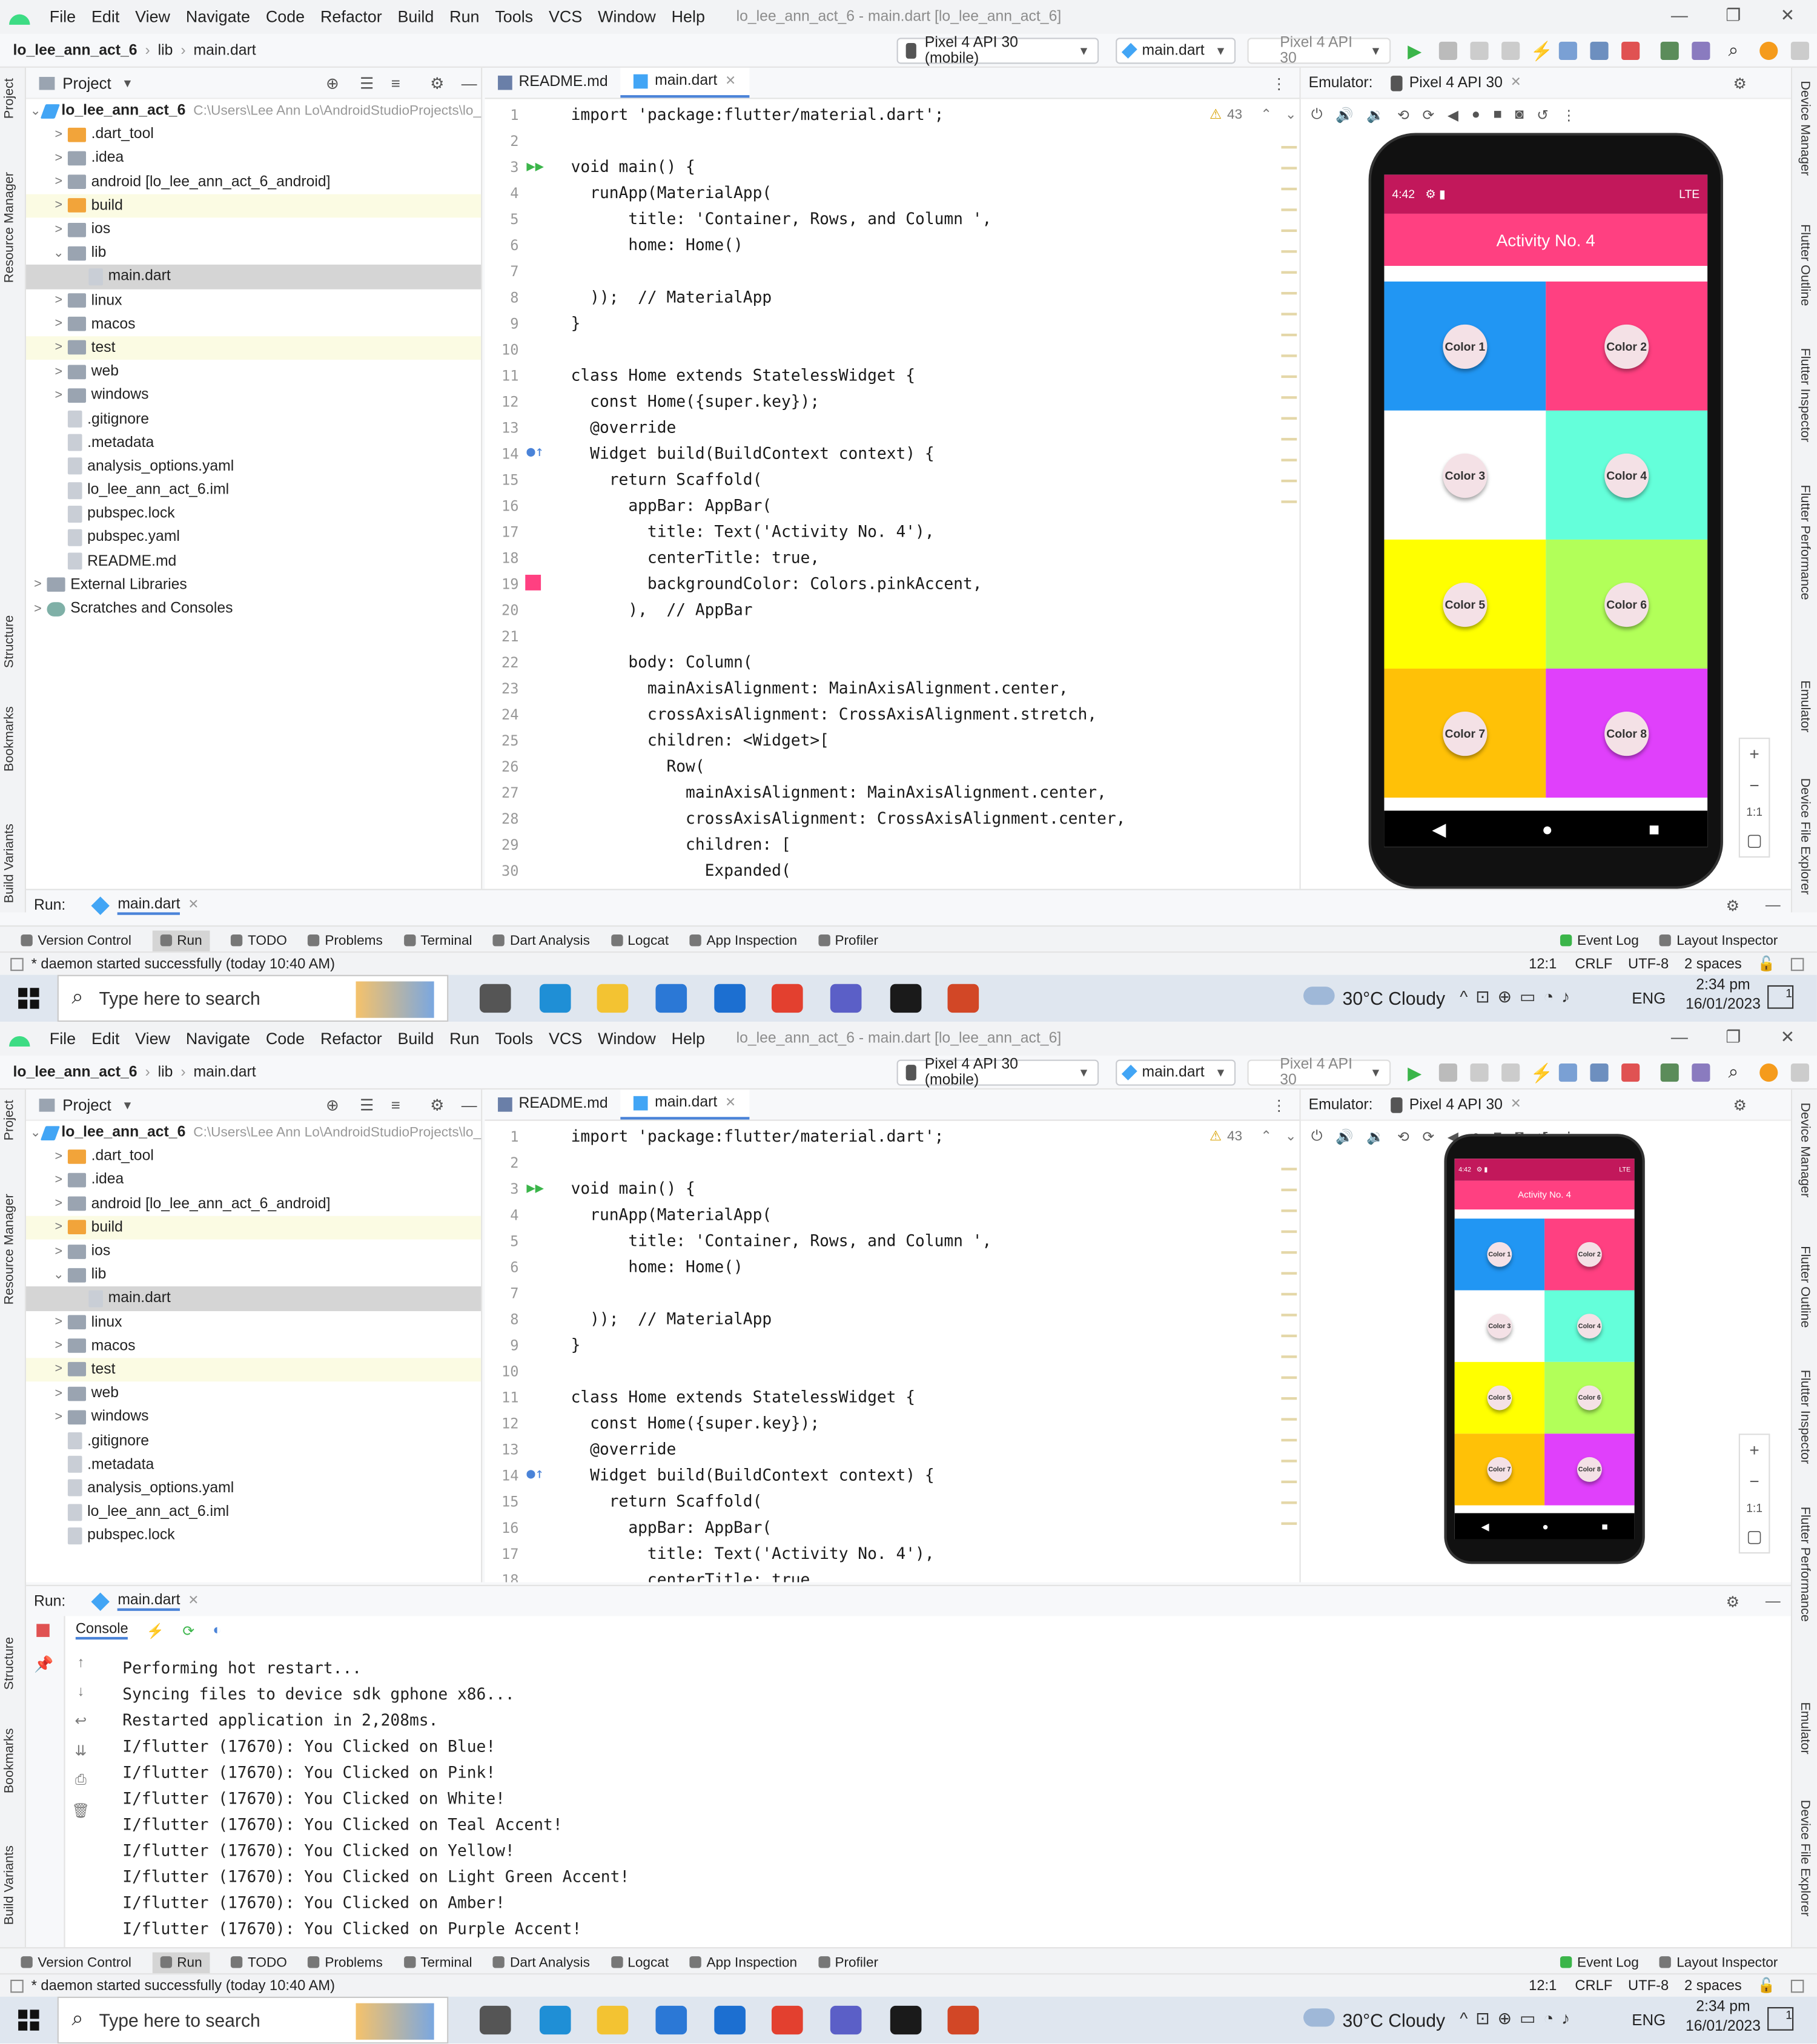 The image size is (1817, 2044). Describe the element at coordinates (76, 940) in the screenshot. I see `bottom-tool-tab: Version Control` at that location.